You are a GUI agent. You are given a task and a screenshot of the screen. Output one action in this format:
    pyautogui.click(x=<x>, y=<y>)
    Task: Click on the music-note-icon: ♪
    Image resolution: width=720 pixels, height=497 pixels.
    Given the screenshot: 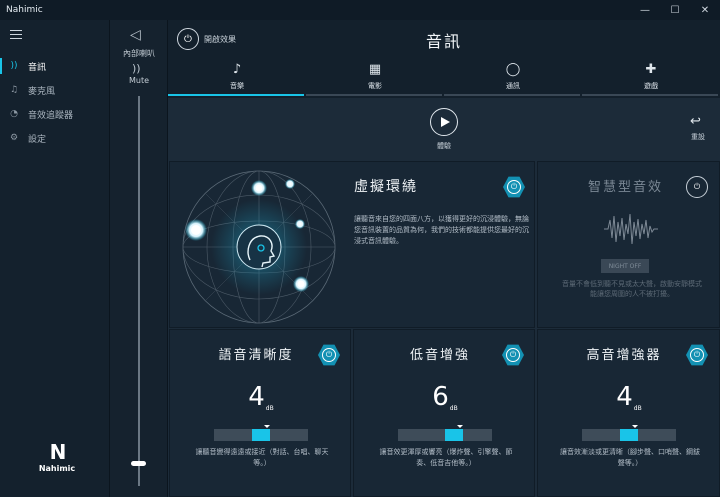 What is the action you would take?
    pyautogui.click(x=237, y=69)
    